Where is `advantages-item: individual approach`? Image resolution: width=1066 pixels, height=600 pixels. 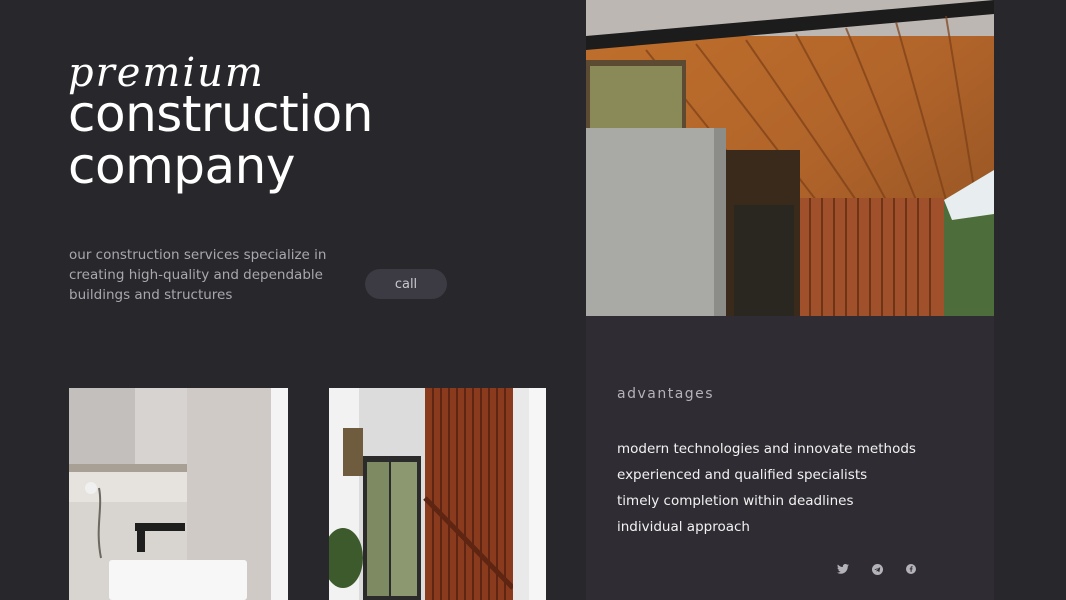 advantages-item: individual approach is located at coordinates (683, 527).